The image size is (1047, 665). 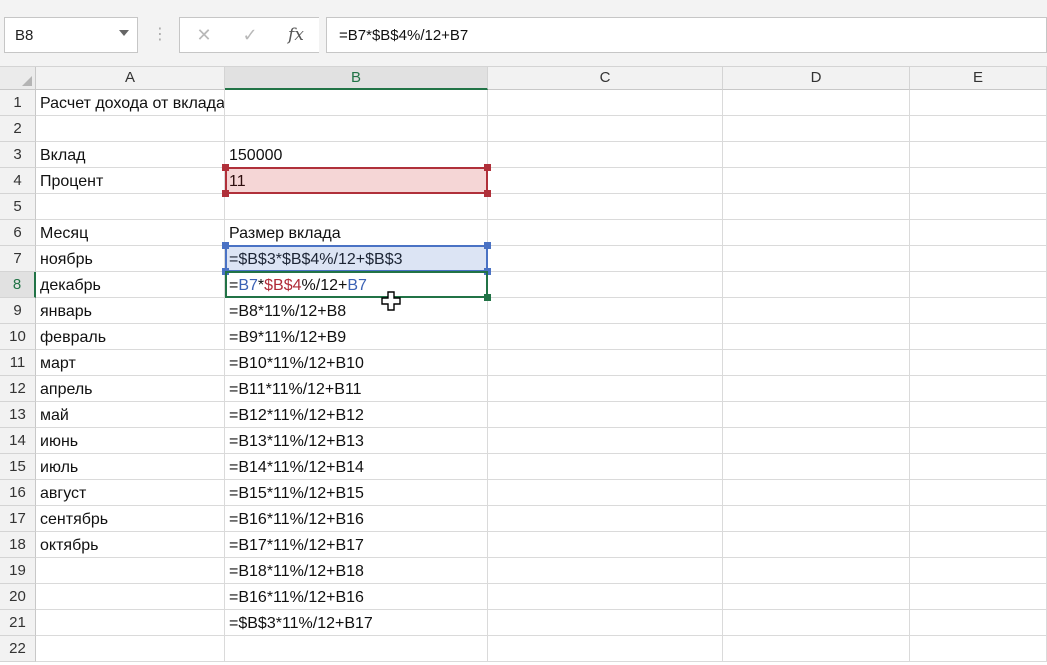 What do you see at coordinates (356, 311) in the screenshot?
I see `cell-b9: =B8*11%/12+B8` at bounding box center [356, 311].